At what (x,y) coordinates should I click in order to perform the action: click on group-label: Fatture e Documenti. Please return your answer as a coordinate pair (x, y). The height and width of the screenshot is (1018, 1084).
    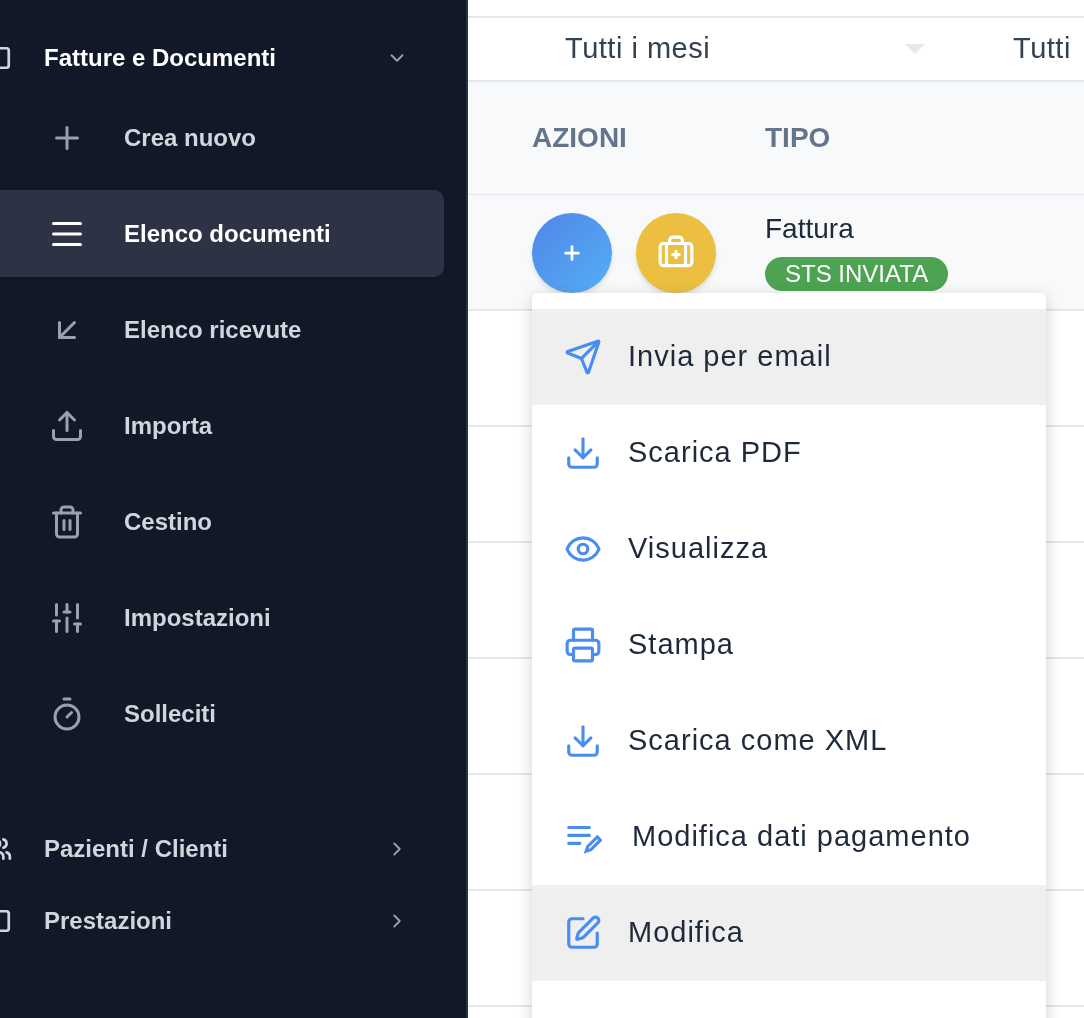
    Looking at the image, I should click on (160, 58).